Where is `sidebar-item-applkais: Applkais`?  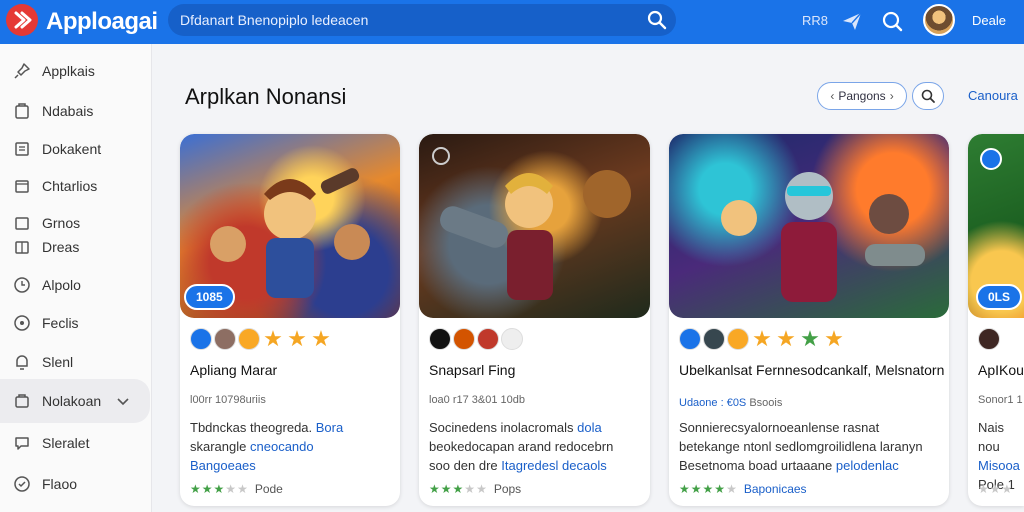 sidebar-item-applkais: Applkais is located at coordinates (75, 71).